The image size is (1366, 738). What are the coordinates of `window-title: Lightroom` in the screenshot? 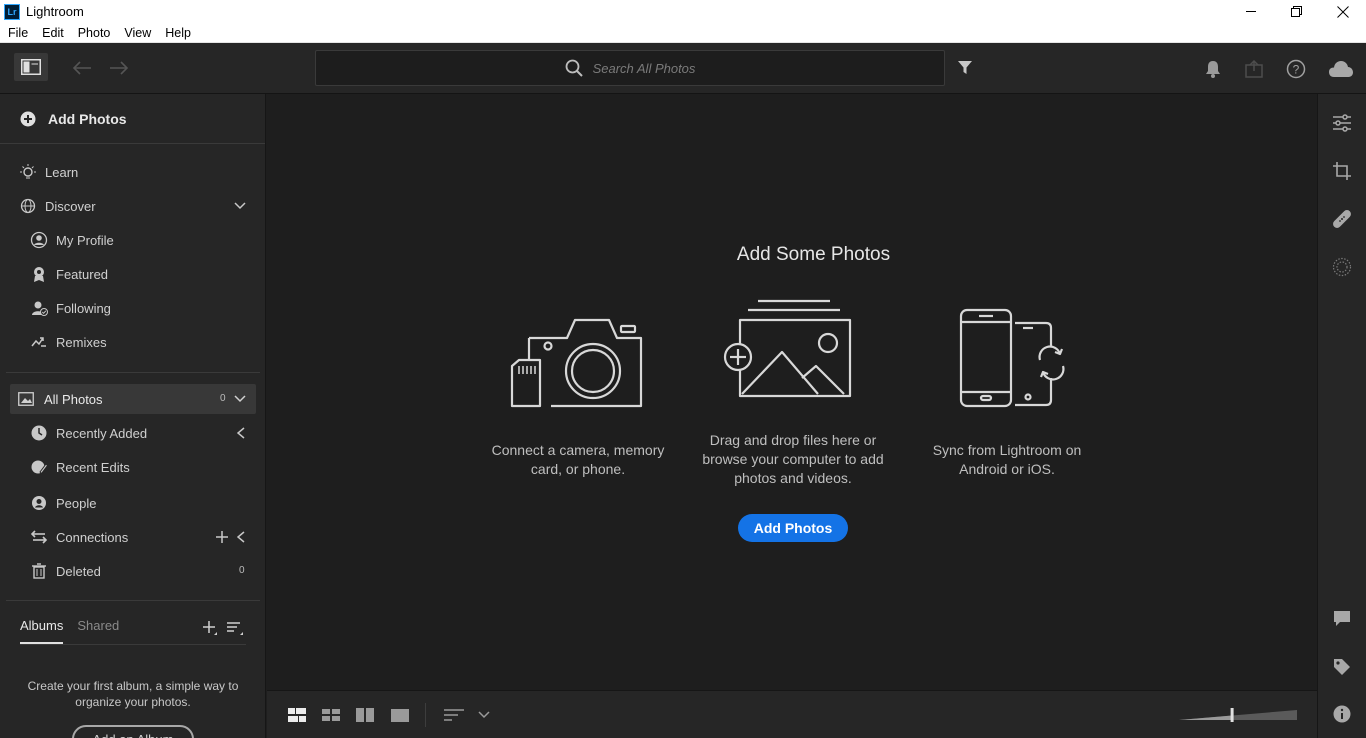 It's located at (55, 11).